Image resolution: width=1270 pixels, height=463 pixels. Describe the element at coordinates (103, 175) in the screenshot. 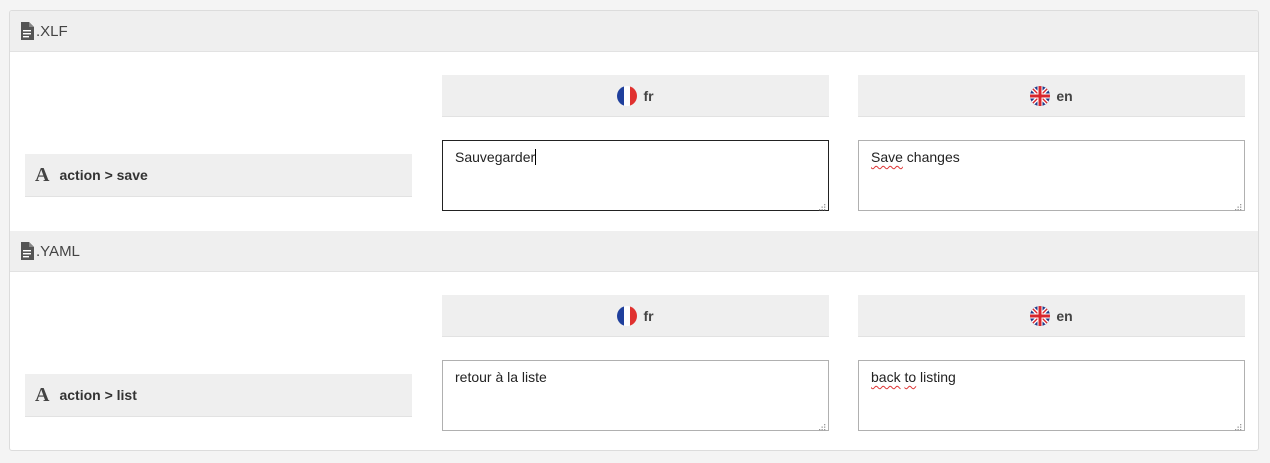

I see `translation-key: action > save` at that location.